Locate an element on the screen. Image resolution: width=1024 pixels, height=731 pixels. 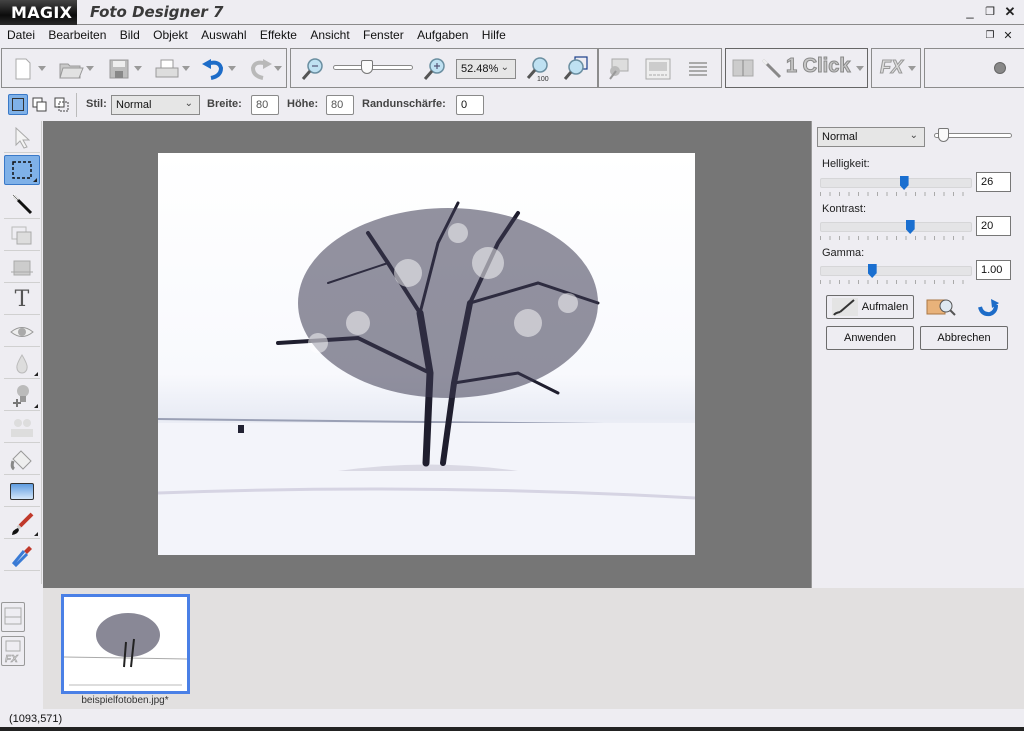
gamma-label: Gamma: is located at coordinates (843, 253).